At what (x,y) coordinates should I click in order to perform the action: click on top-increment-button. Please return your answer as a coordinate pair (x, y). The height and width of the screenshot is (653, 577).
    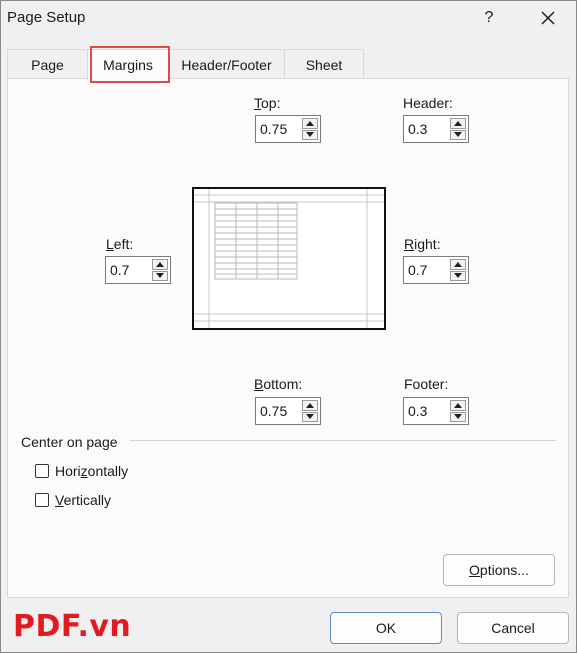
    Looking at the image, I should click on (310, 123).